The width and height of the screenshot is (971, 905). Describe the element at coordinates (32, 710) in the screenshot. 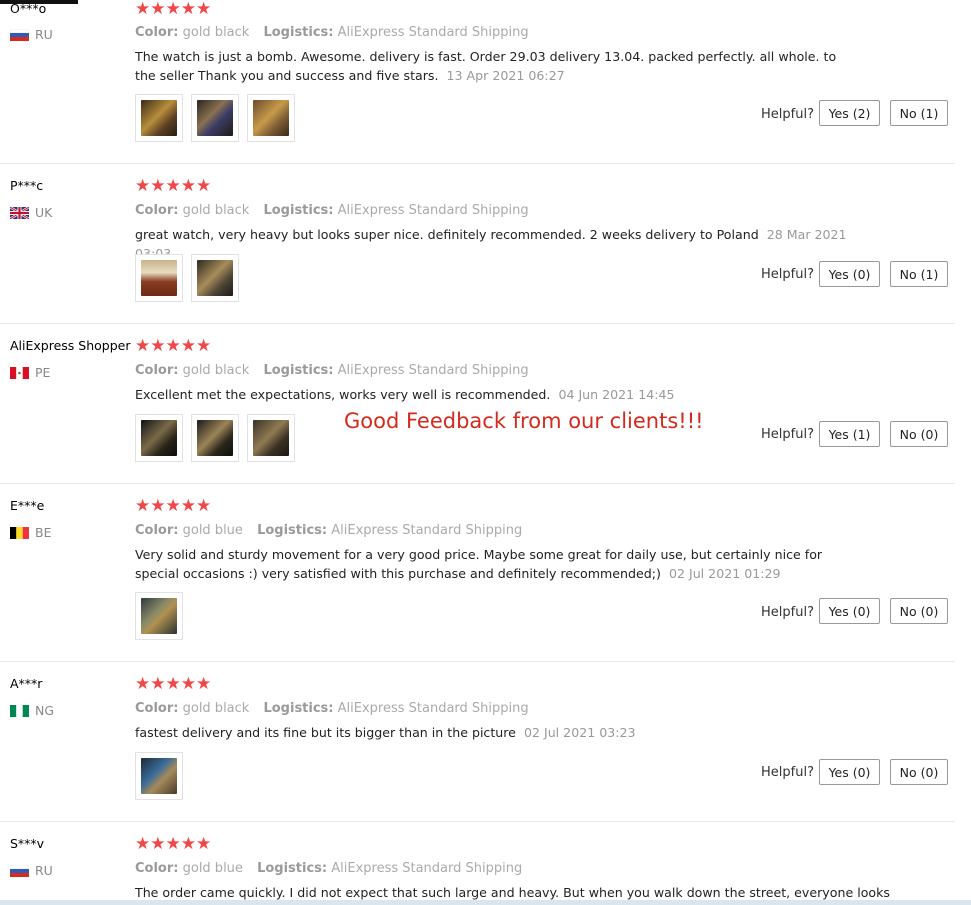

I see `reviewer-country: NG` at that location.